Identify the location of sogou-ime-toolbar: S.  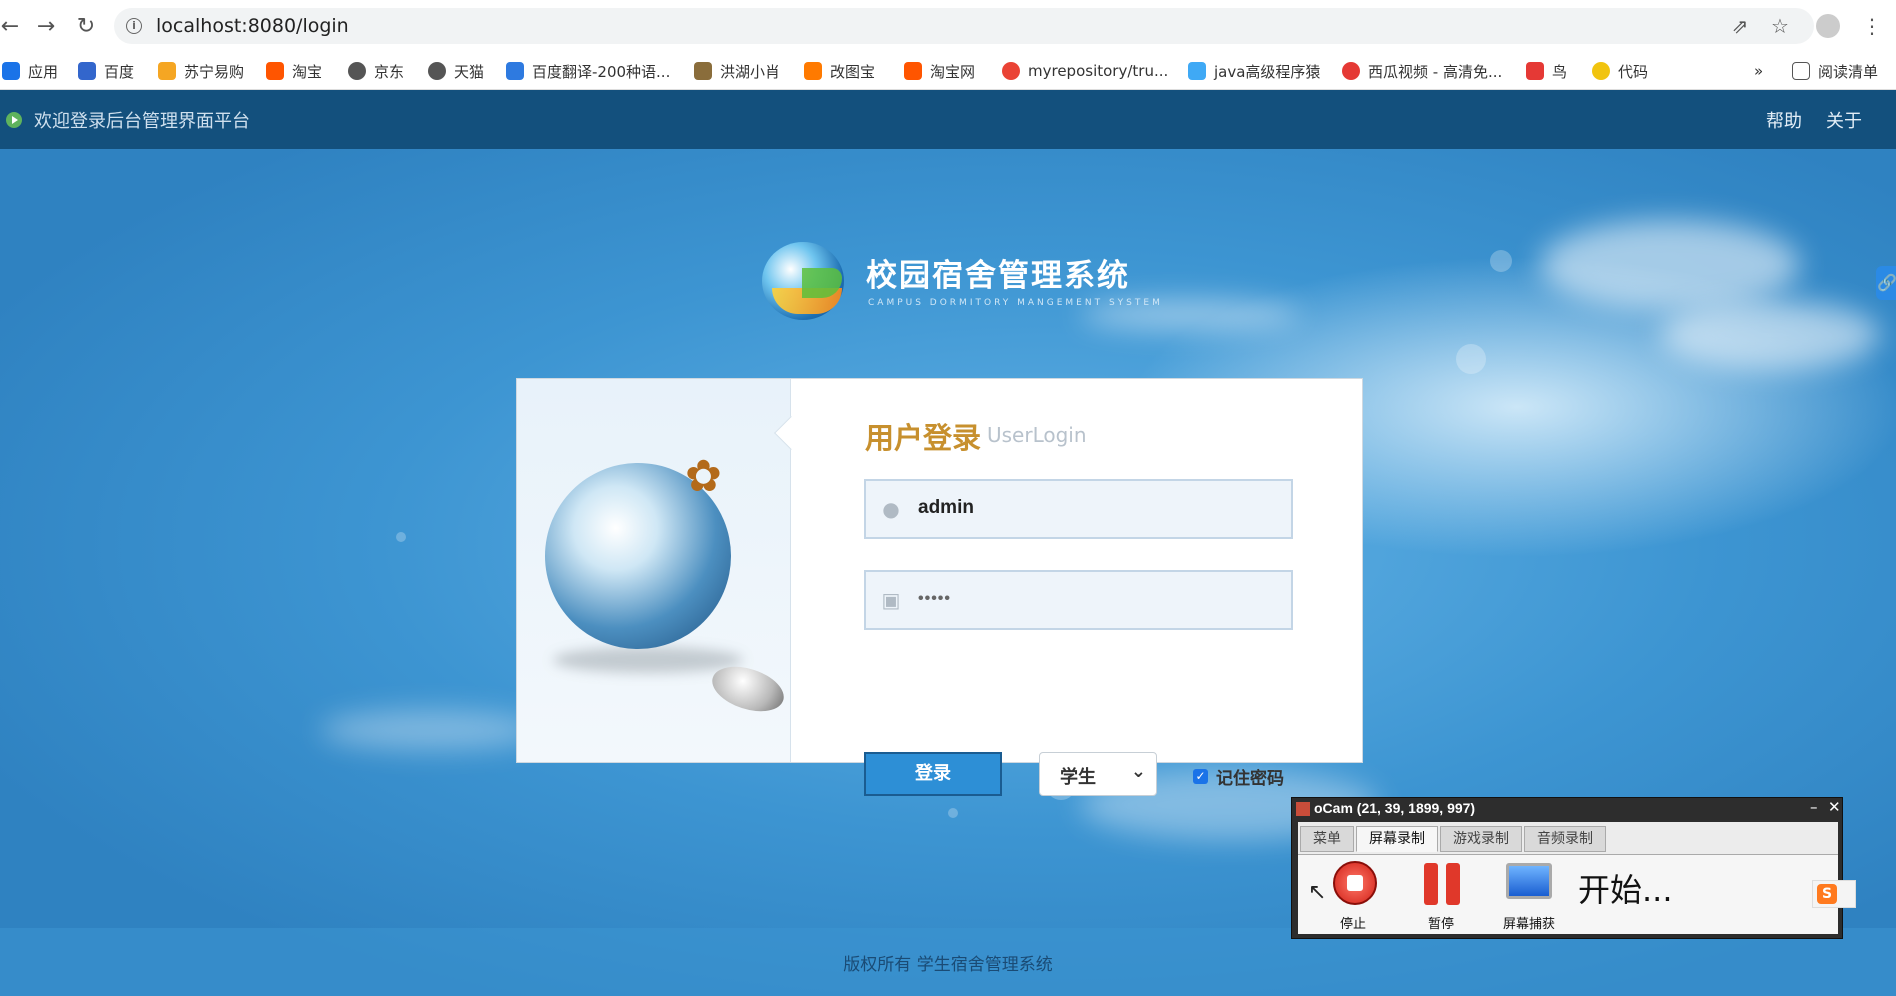
(1834, 894).